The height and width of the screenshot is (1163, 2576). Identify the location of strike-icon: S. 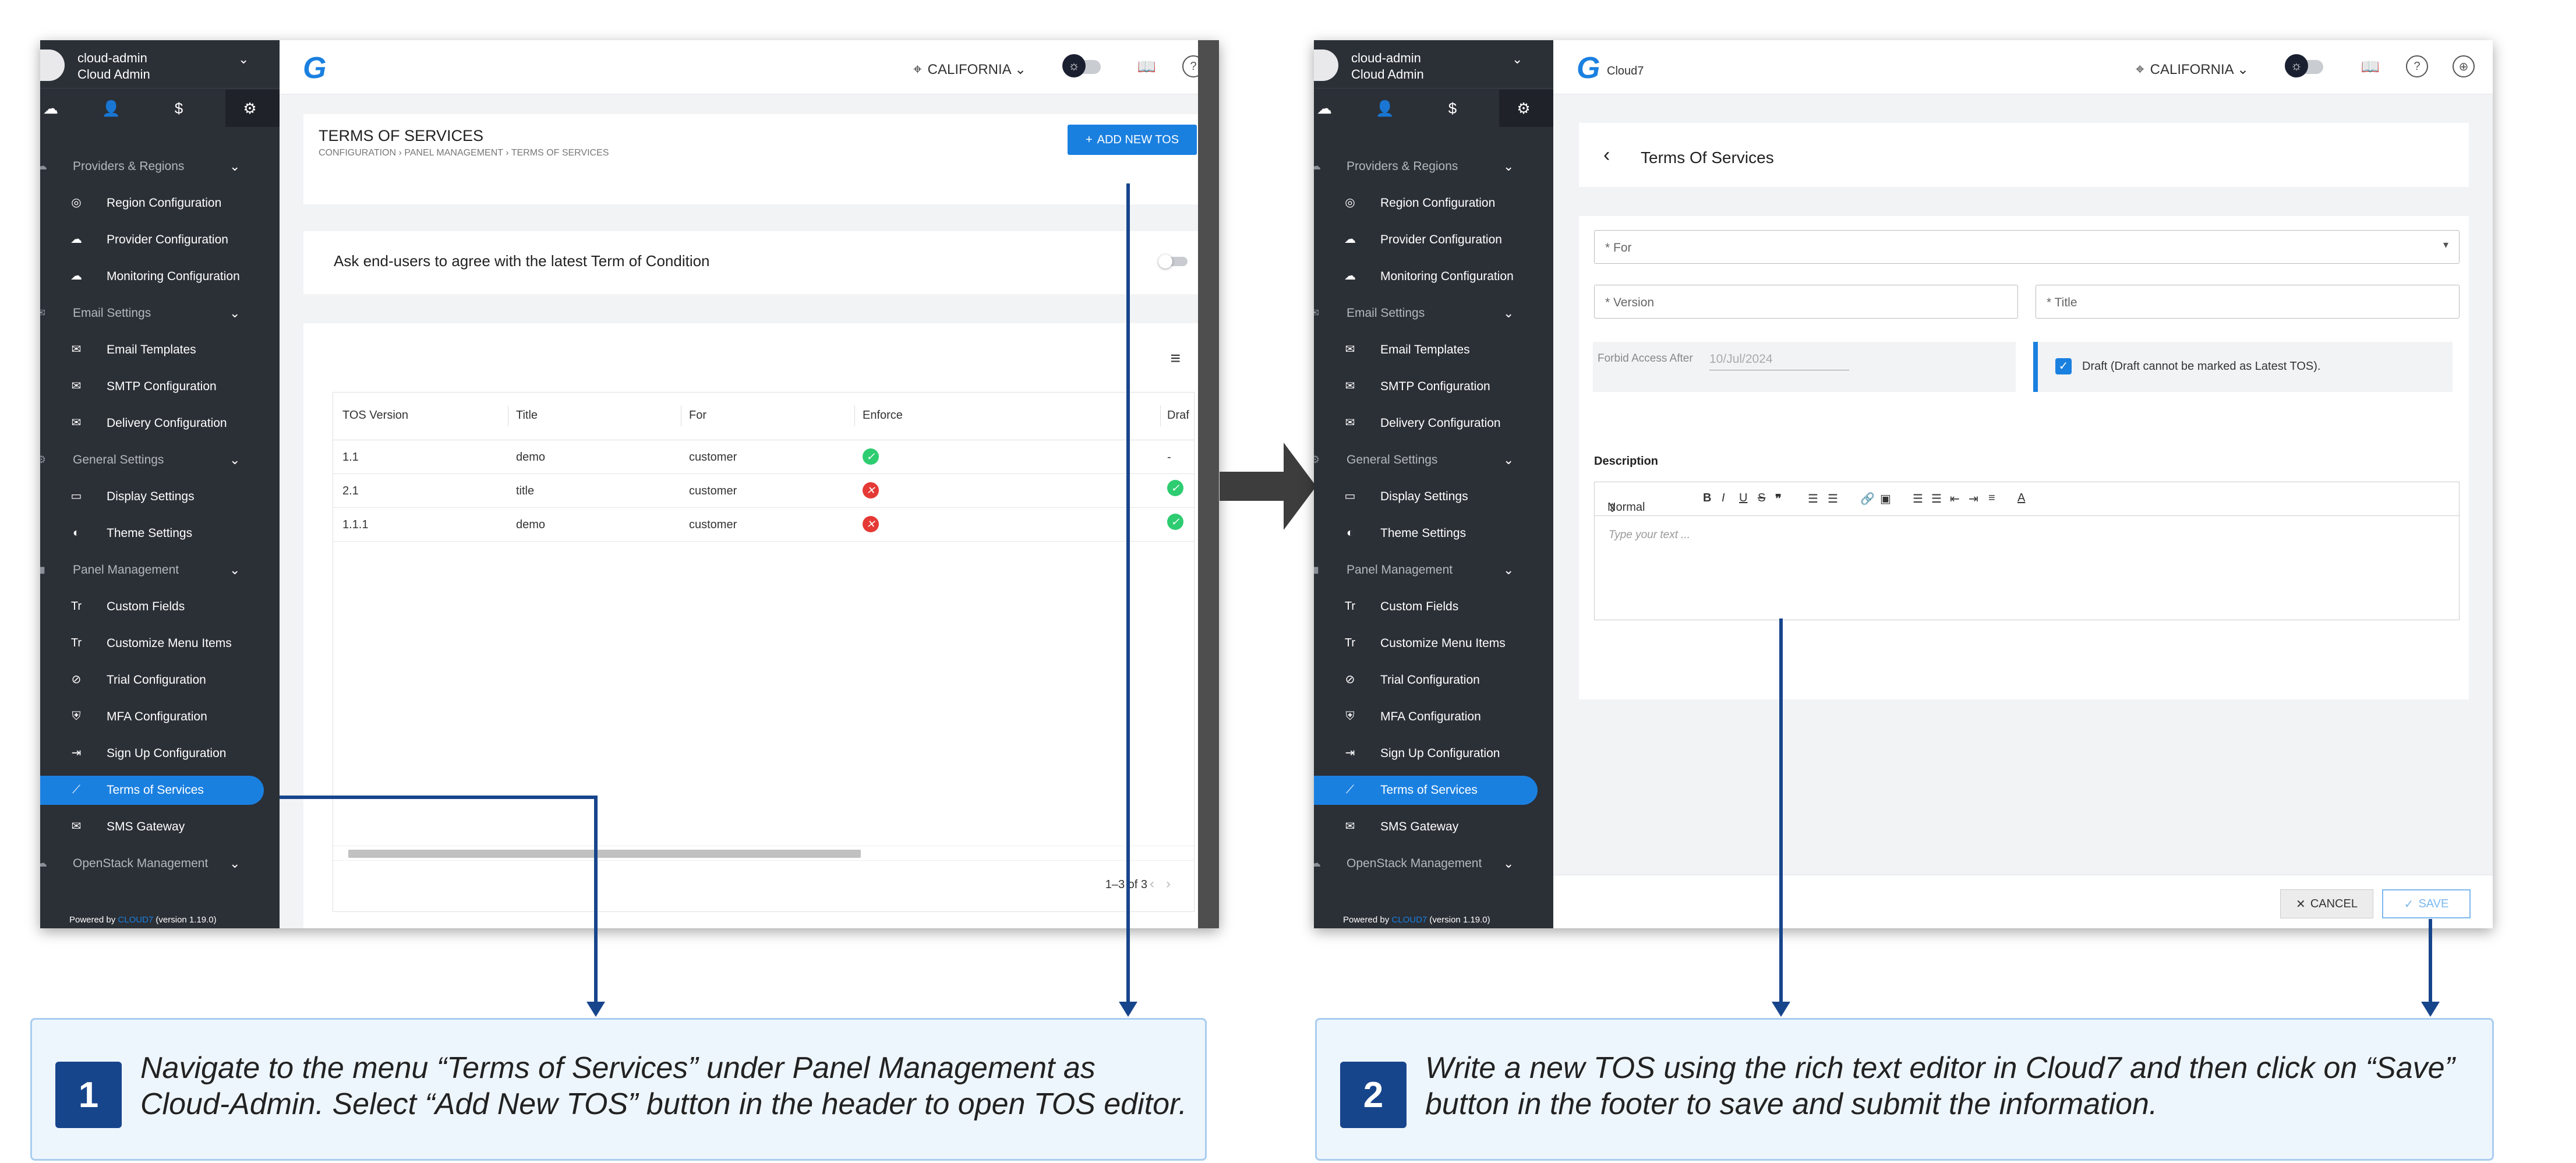
(1761, 499).